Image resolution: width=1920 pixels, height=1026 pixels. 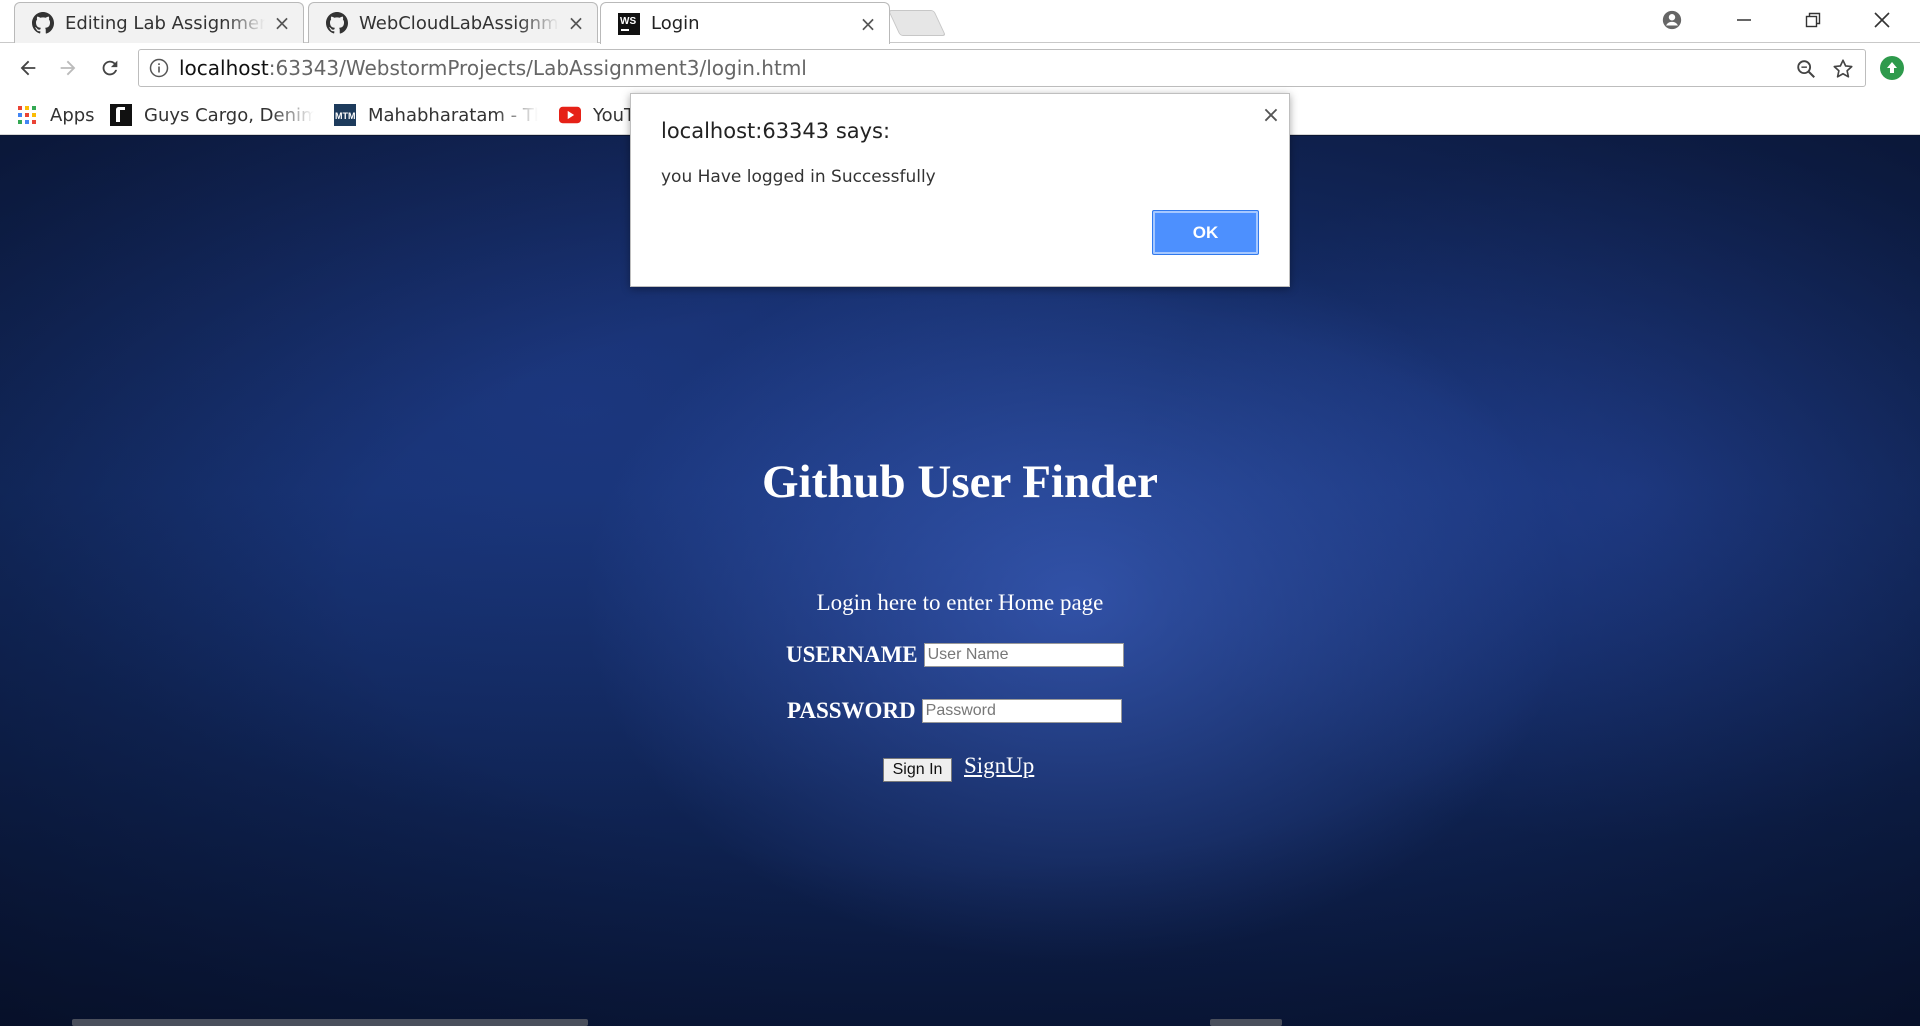 What do you see at coordinates (999, 766) in the screenshot?
I see `sign-up-link: SignUp` at bounding box center [999, 766].